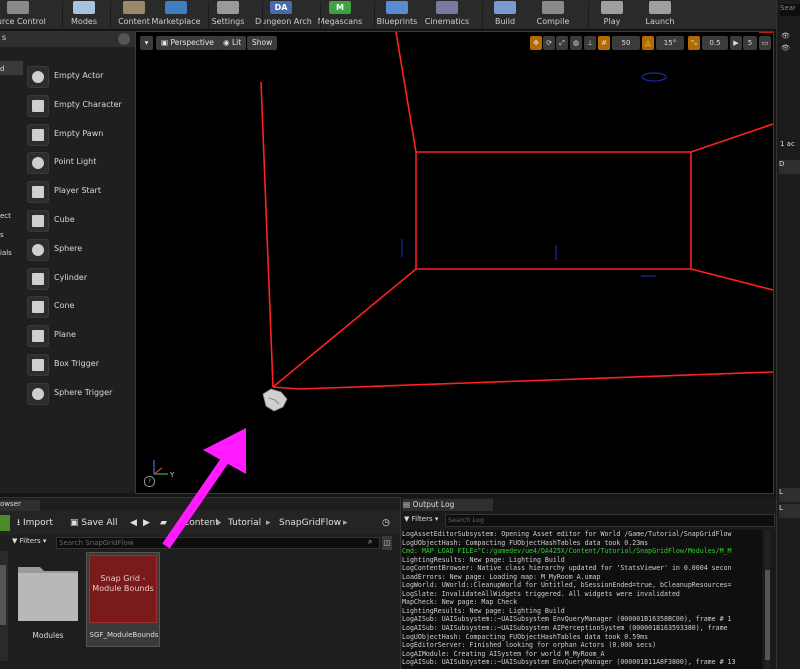 This screenshot has width=800, height=669. I want to click on toolbar-label: ource Control, so click(23, 21).